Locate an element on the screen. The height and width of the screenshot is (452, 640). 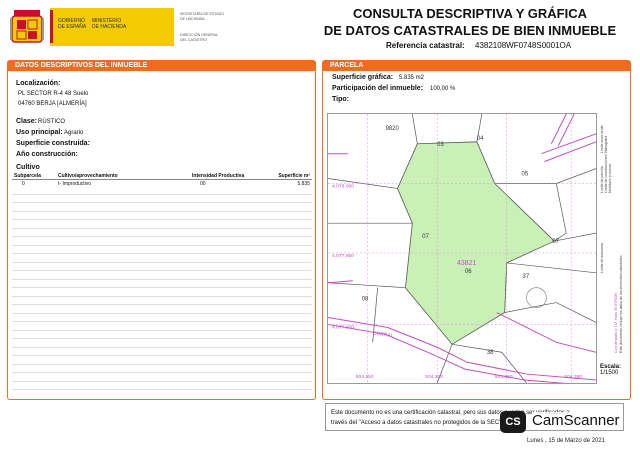
document-date: Lunes , 15 de Marzo de 2021 is located at coordinates (566, 441).